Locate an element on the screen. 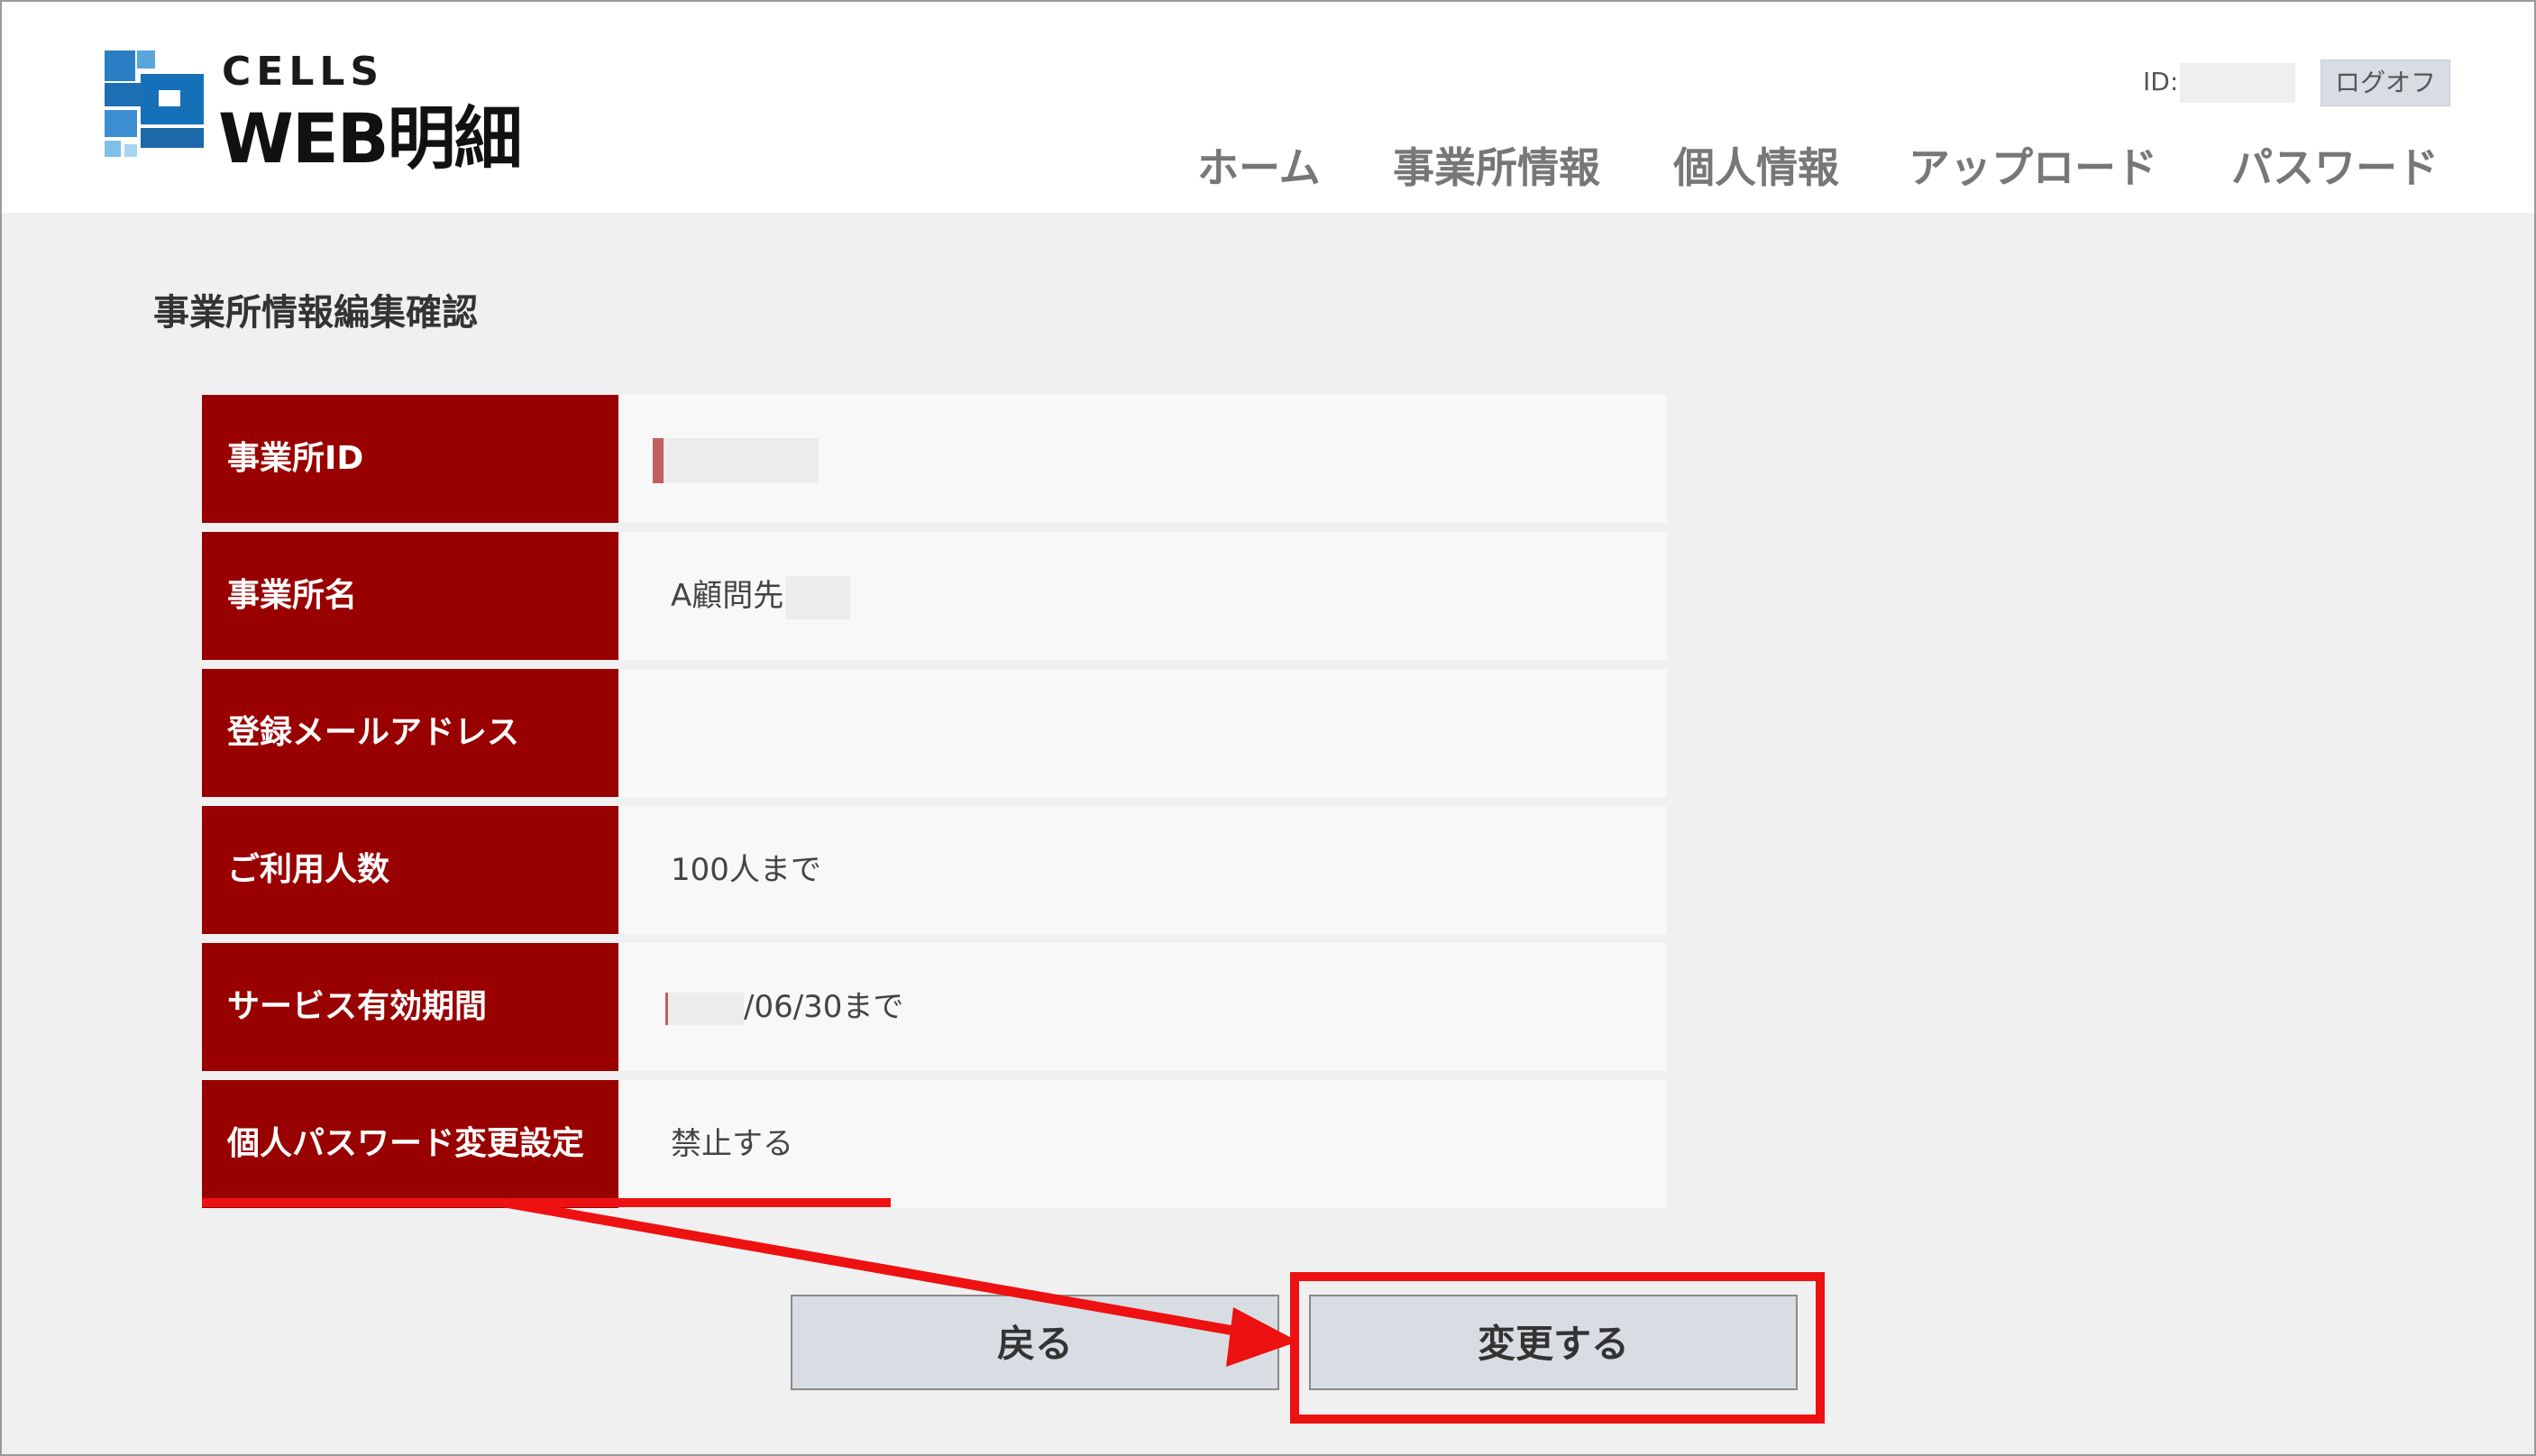 This screenshot has height=1456, width=2536. logo-mark-icon is located at coordinates (155, 104).